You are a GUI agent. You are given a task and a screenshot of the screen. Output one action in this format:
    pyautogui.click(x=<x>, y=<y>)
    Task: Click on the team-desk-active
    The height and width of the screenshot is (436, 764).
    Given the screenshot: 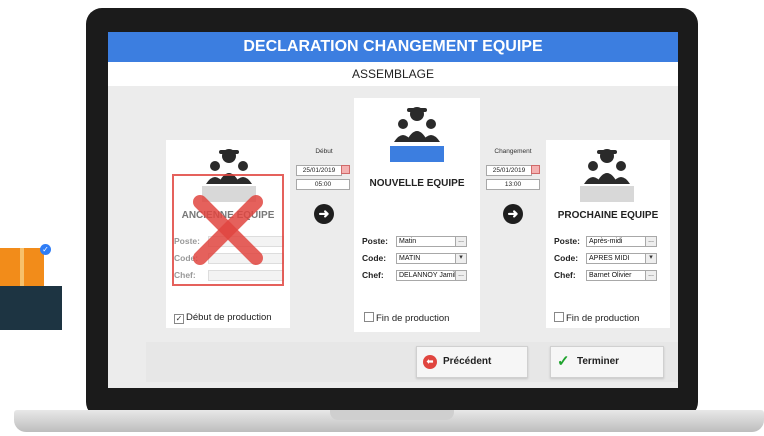 What is the action you would take?
    pyautogui.click(x=417, y=154)
    